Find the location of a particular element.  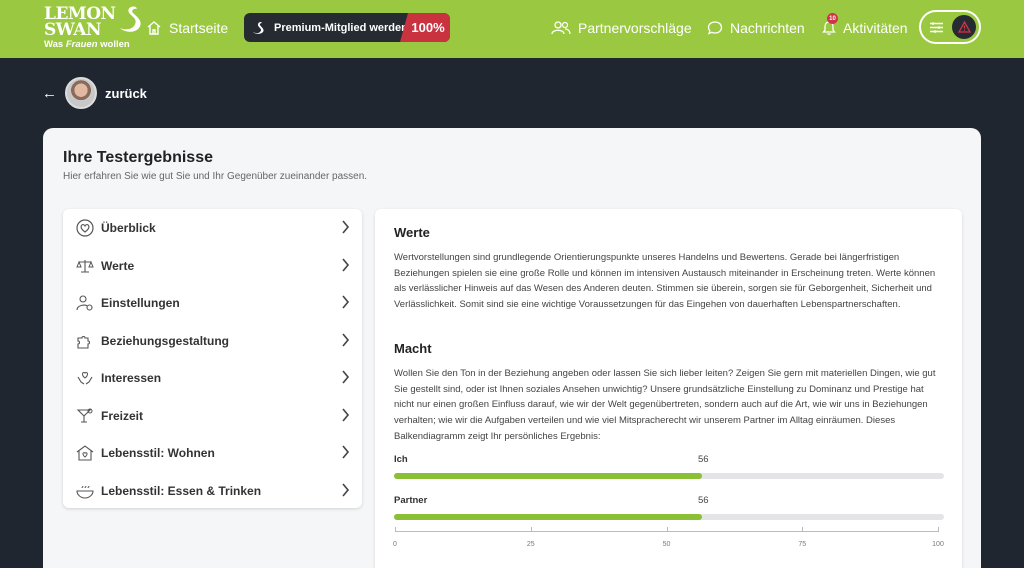

nav-home-label: Startseite is located at coordinates (199, 28).